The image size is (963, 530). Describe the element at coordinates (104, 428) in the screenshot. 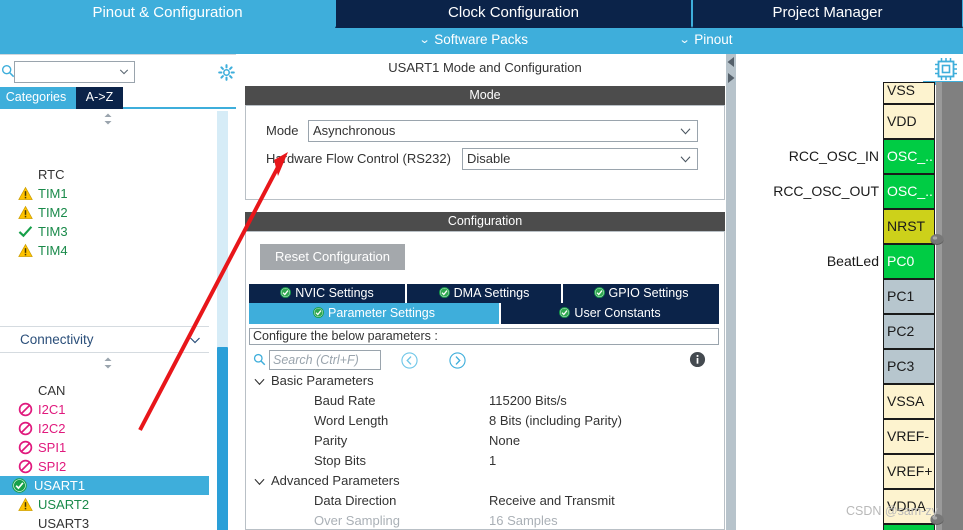

I see `sidebar-item-i2c2: I2C2` at that location.